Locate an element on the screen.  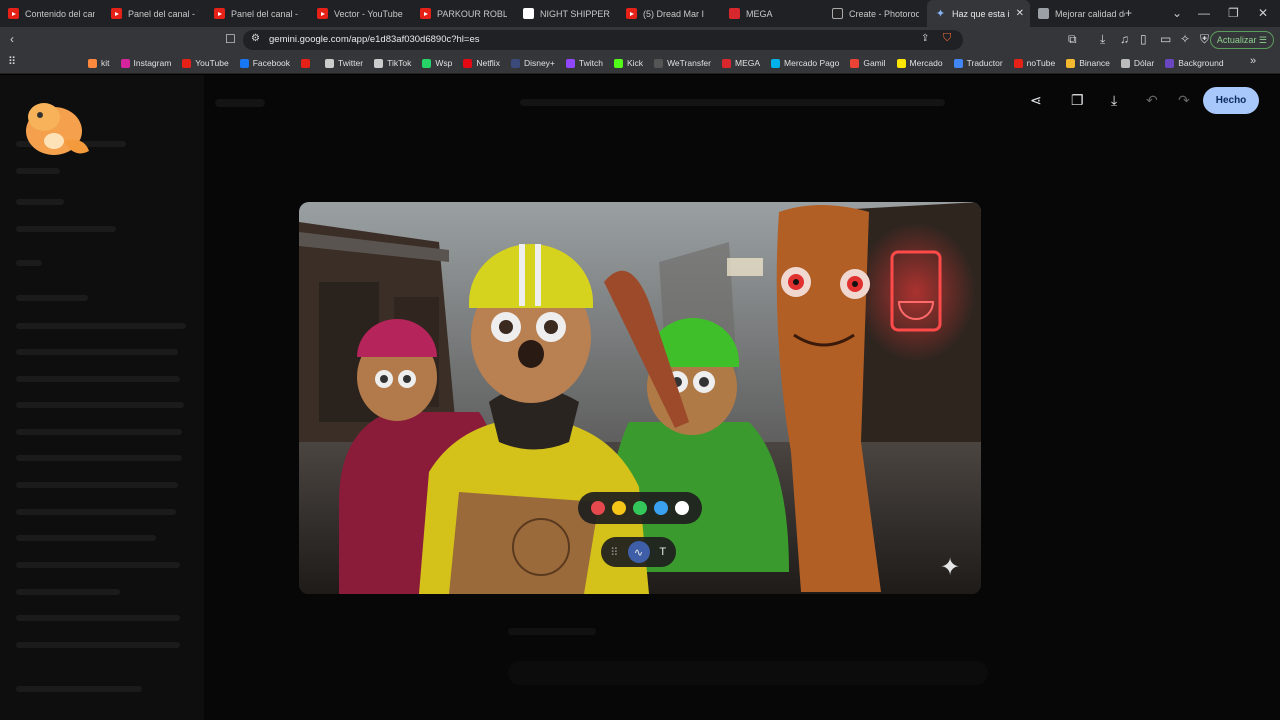
bookmark-label: TikTok is located at coordinates (399, 63).